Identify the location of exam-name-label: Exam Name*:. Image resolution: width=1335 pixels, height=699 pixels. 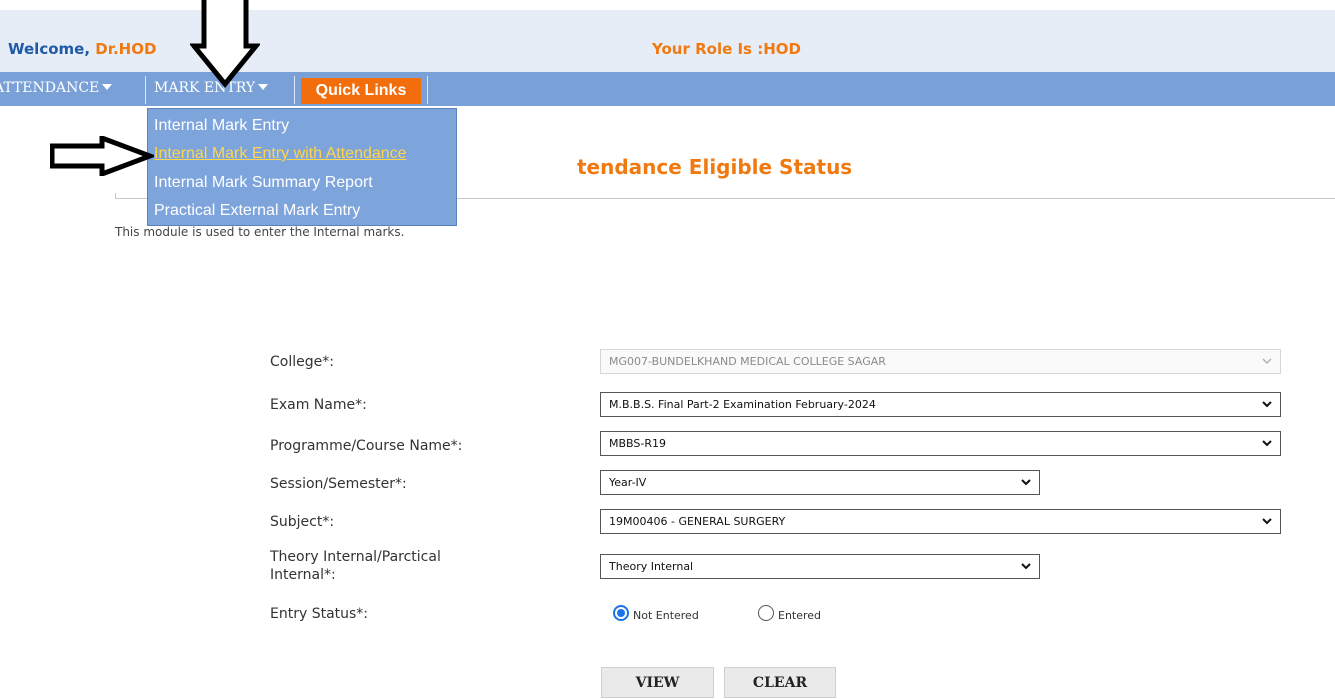
(318, 405).